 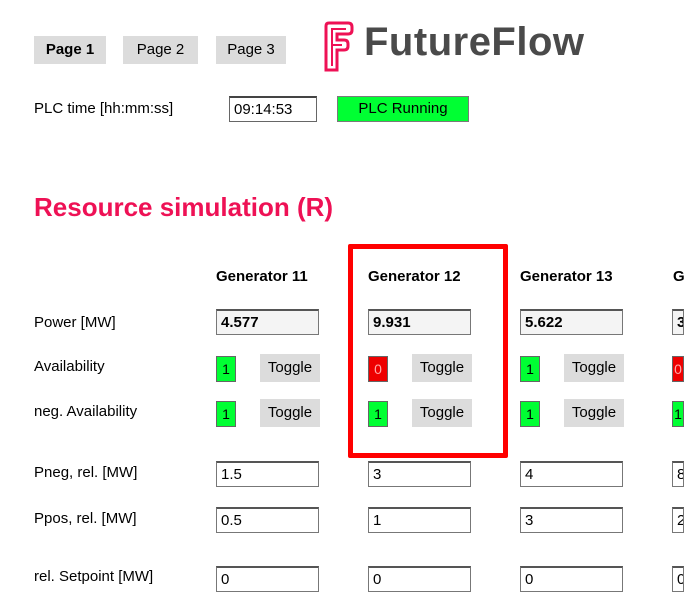 I want to click on generator-14-header: G, so click(x=678, y=276).